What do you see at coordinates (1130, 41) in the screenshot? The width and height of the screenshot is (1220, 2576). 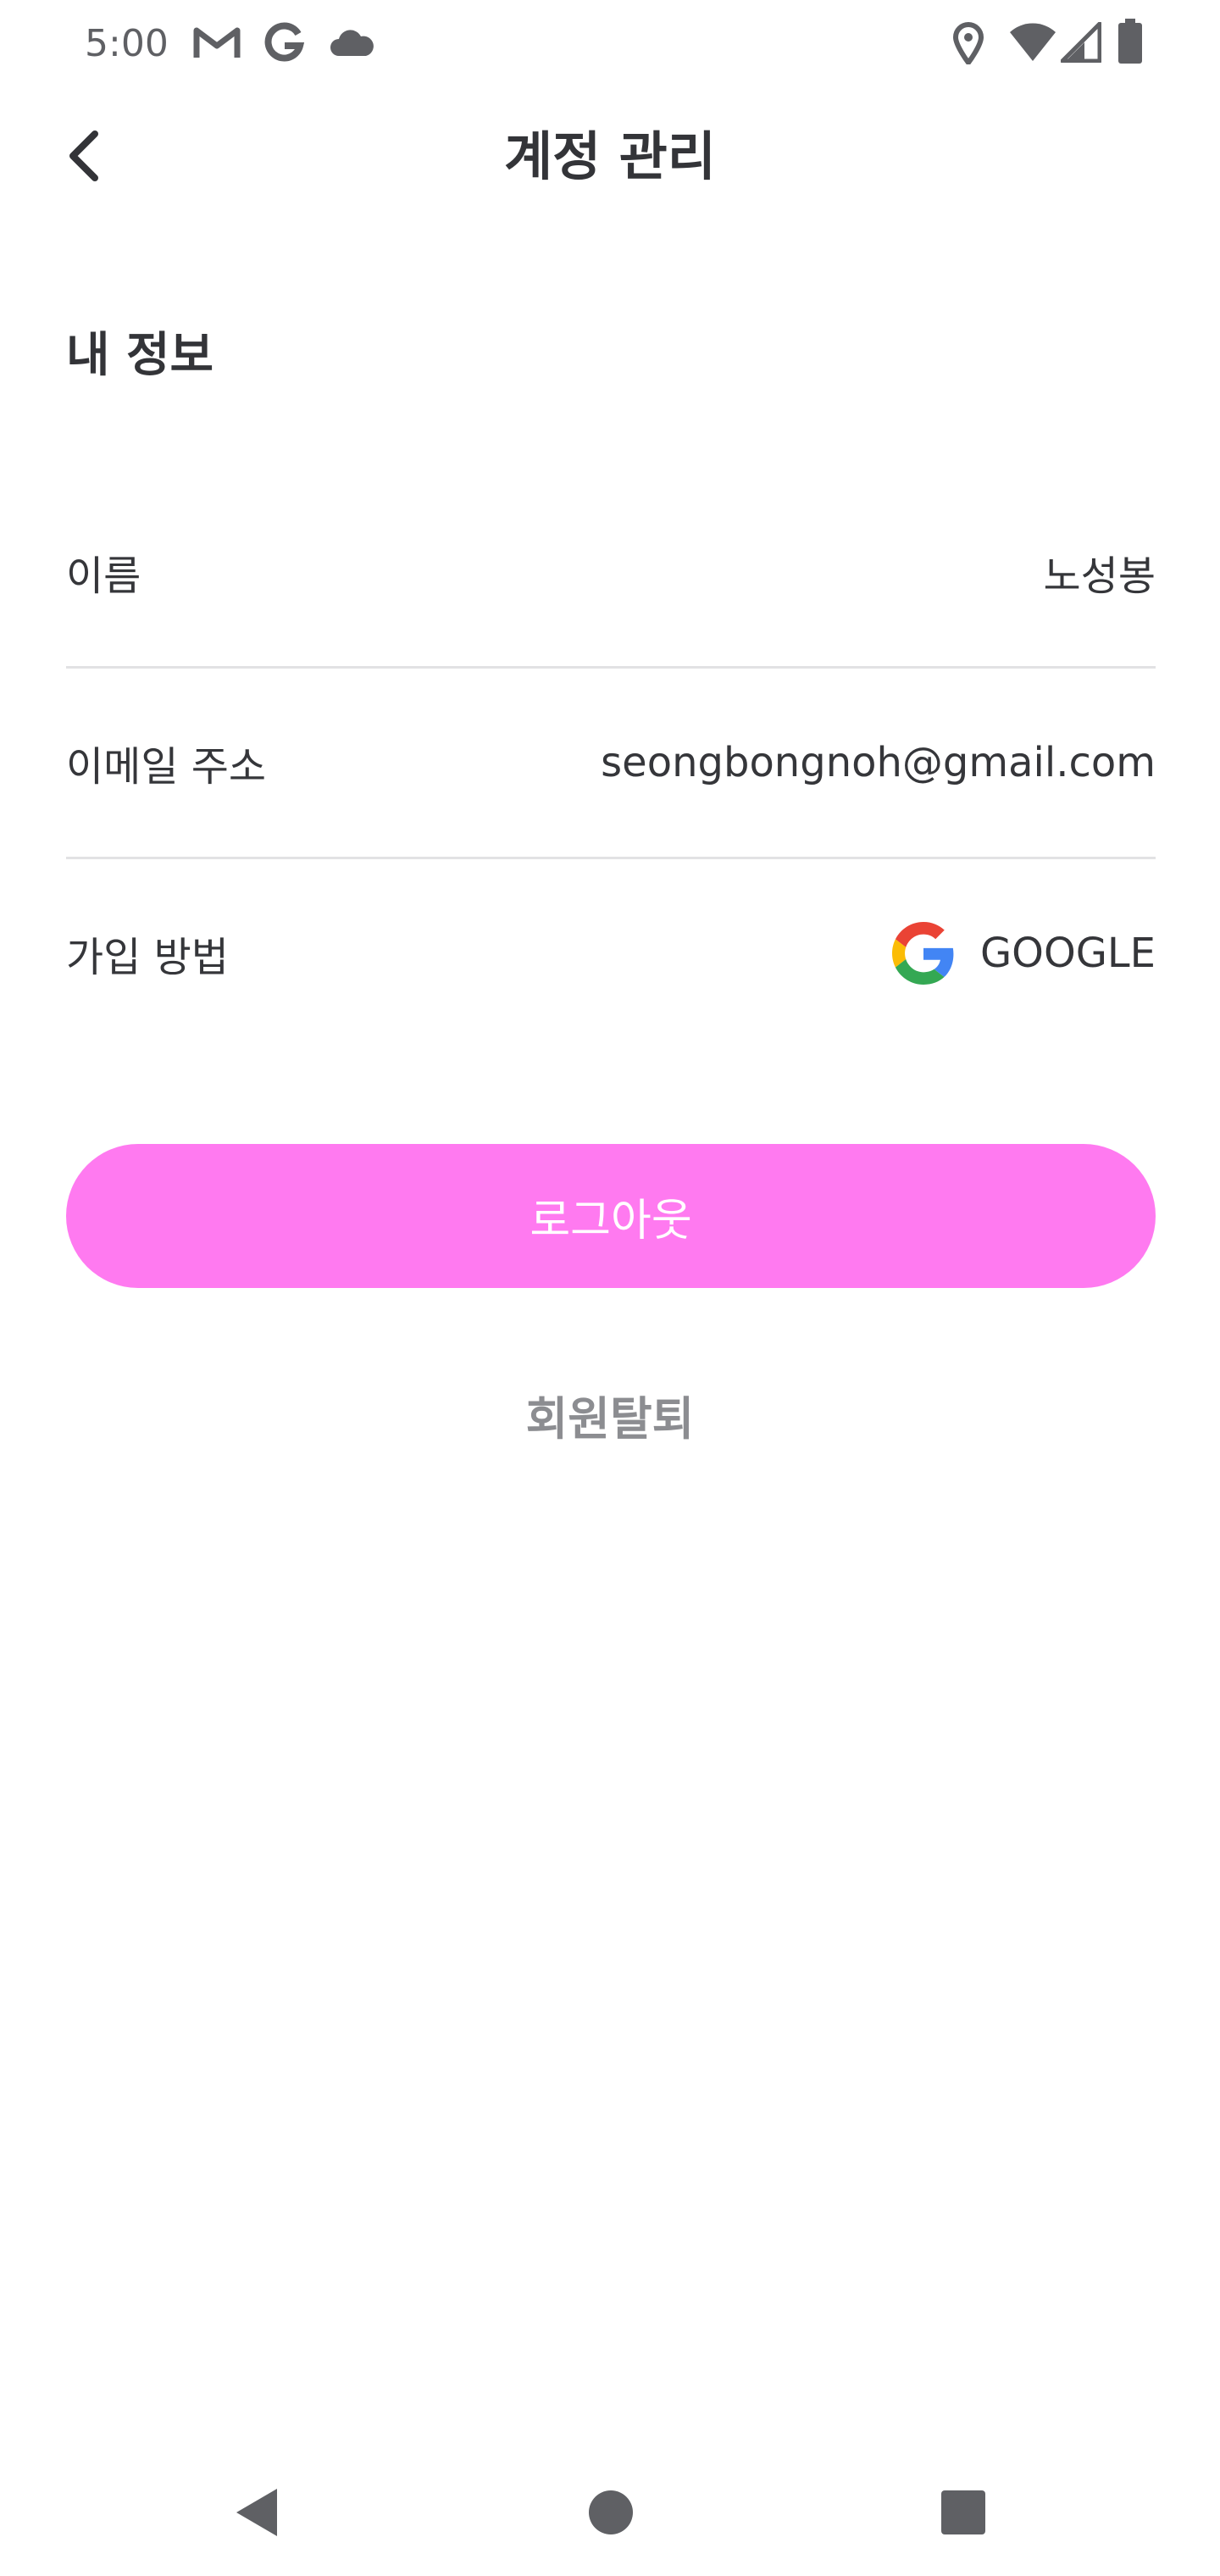 I see `battery-icon` at bounding box center [1130, 41].